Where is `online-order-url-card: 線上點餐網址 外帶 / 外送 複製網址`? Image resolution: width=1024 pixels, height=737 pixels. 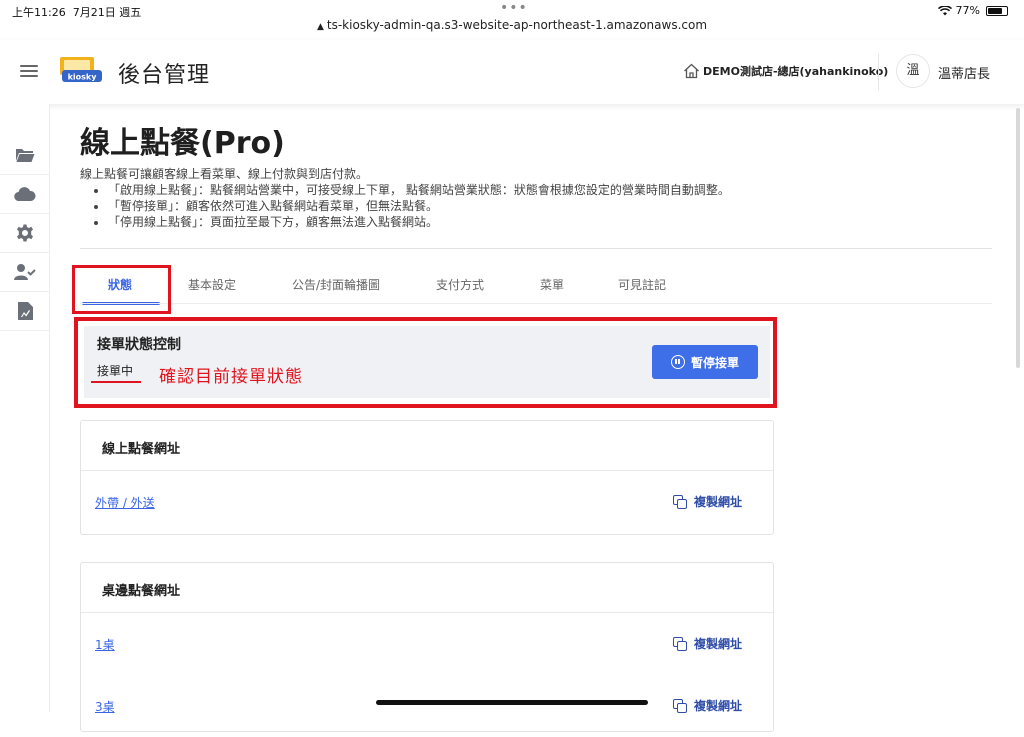 online-order-url-card: 線上點餐網址 外帶 / 外送 複製網址 is located at coordinates (427, 477).